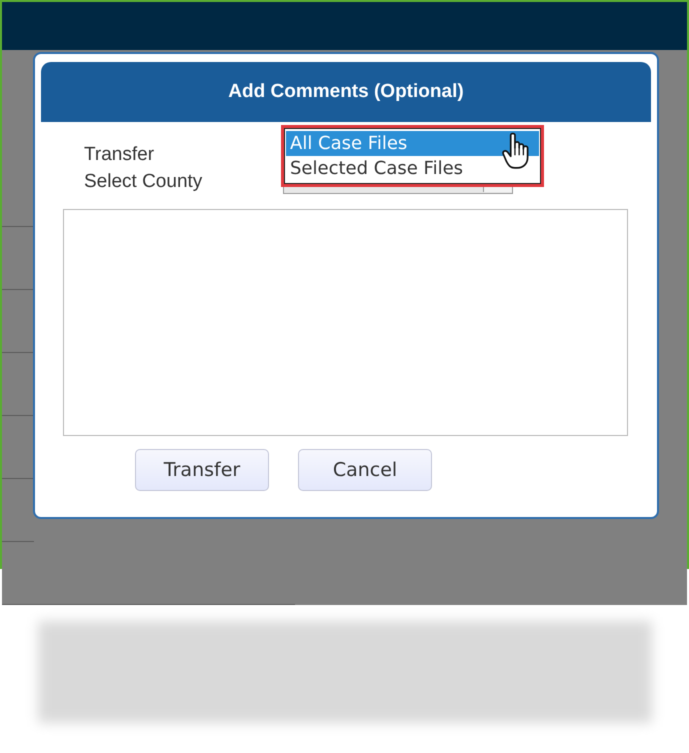  What do you see at coordinates (515, 150) in the screenshot?
I see `hand-cursor-icon` at bounding box center [515, 150].